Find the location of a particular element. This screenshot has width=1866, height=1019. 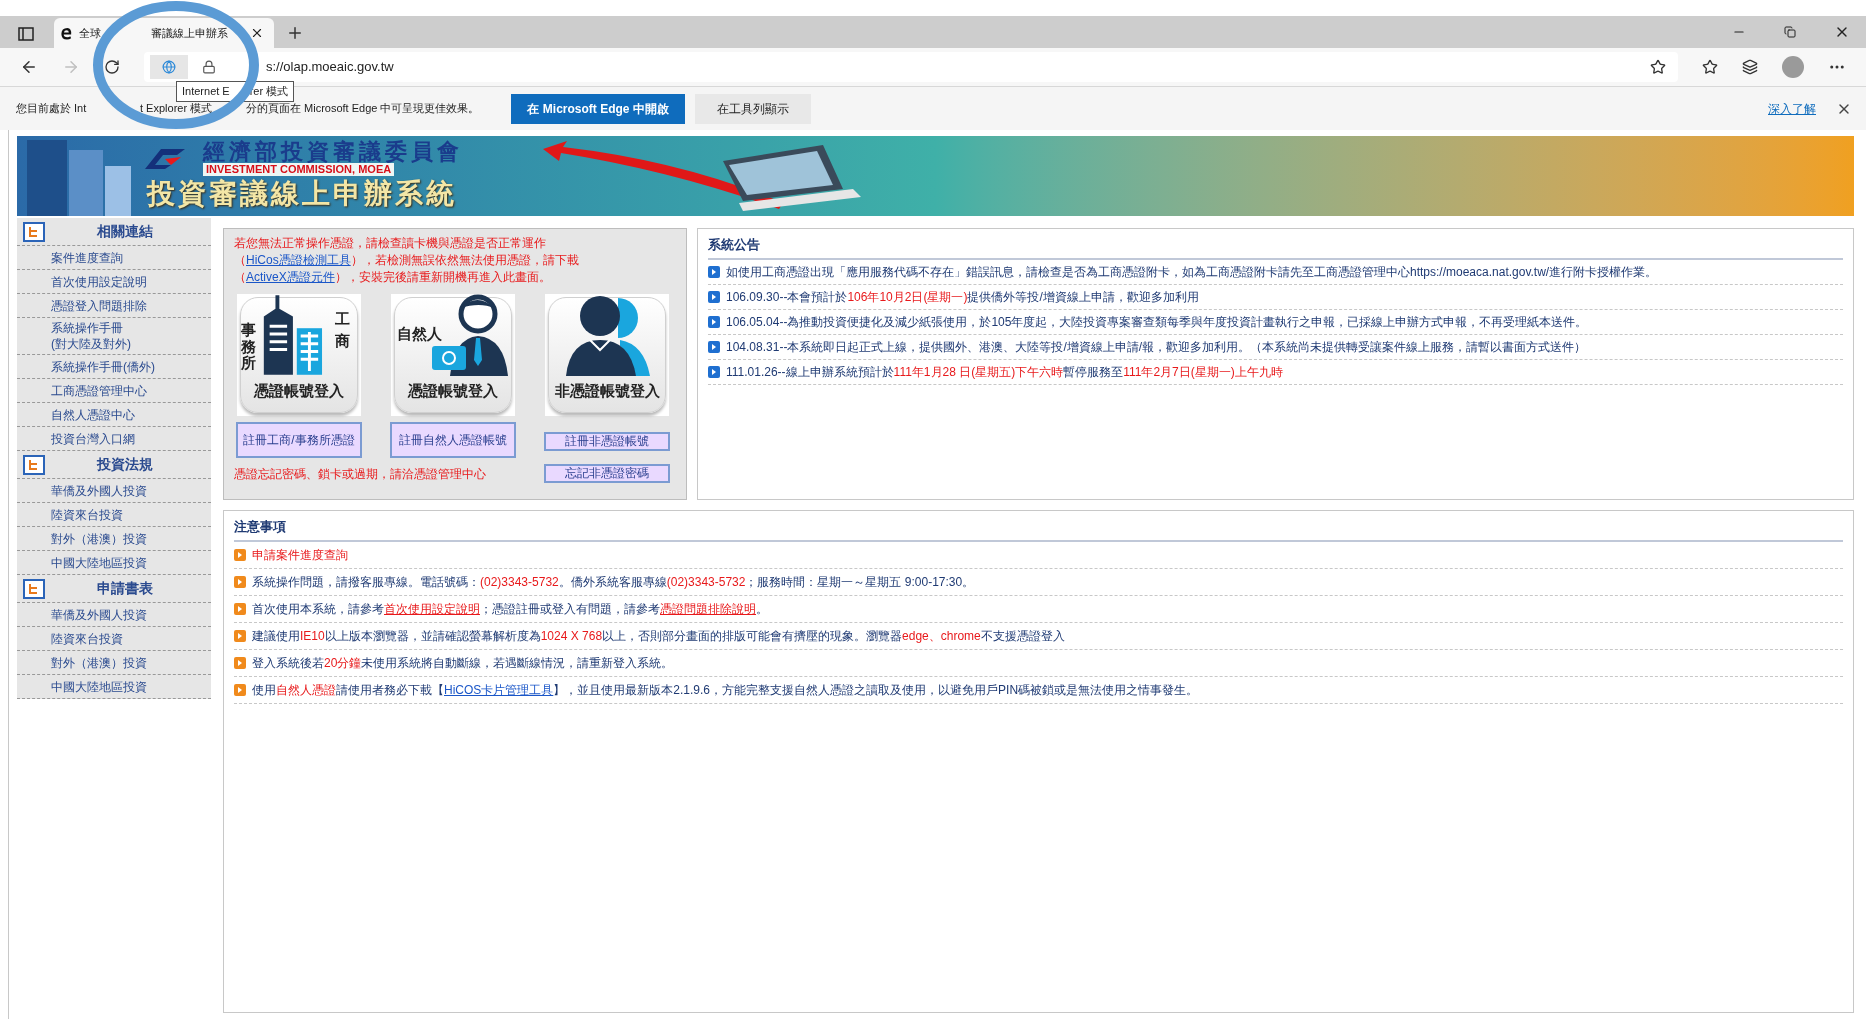

register-button: 註冊非憑證帳號 is located at coordinates (607, 441).